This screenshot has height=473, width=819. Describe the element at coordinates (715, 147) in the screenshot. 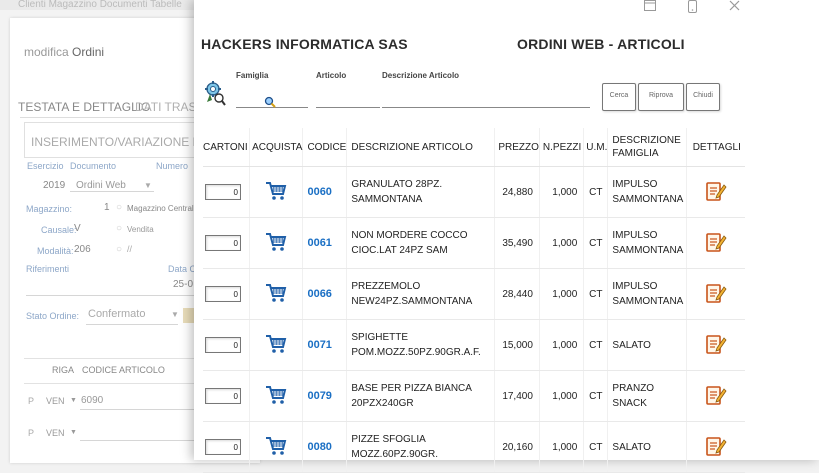

I see `col-dettagli: DETTAGLI` at that location.